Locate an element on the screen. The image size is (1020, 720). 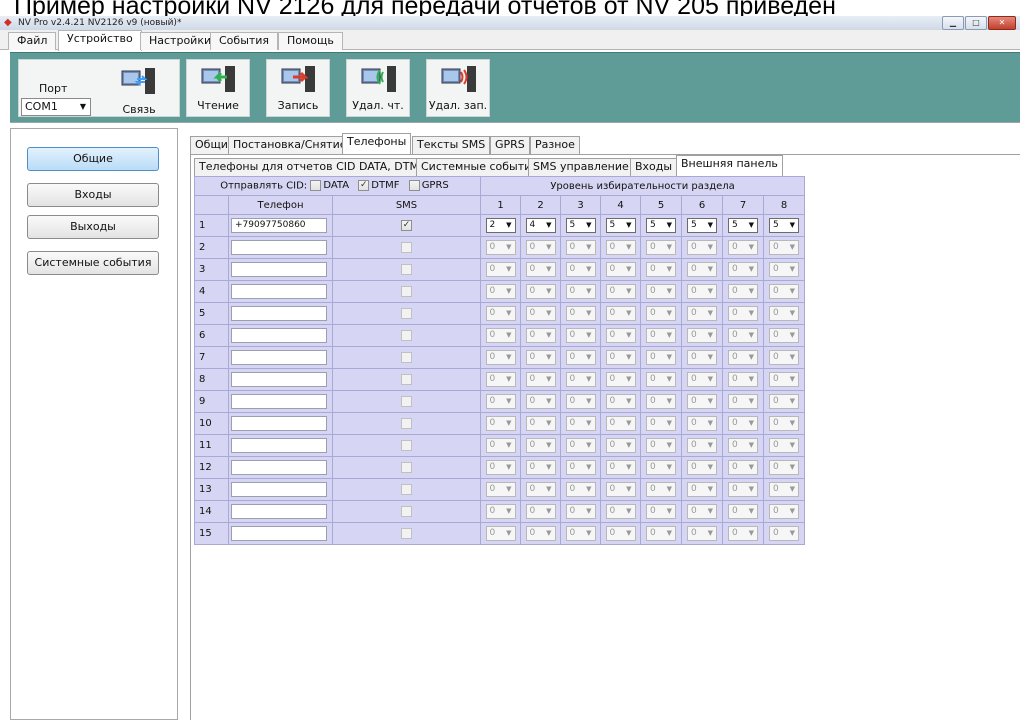
tab-arm-disarm: Постановка/Снятие is located at coordinates (290, 145).